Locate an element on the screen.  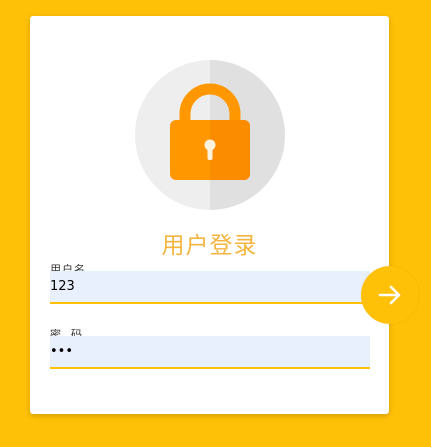
login-submit-button is located at coordinates (390, 295).